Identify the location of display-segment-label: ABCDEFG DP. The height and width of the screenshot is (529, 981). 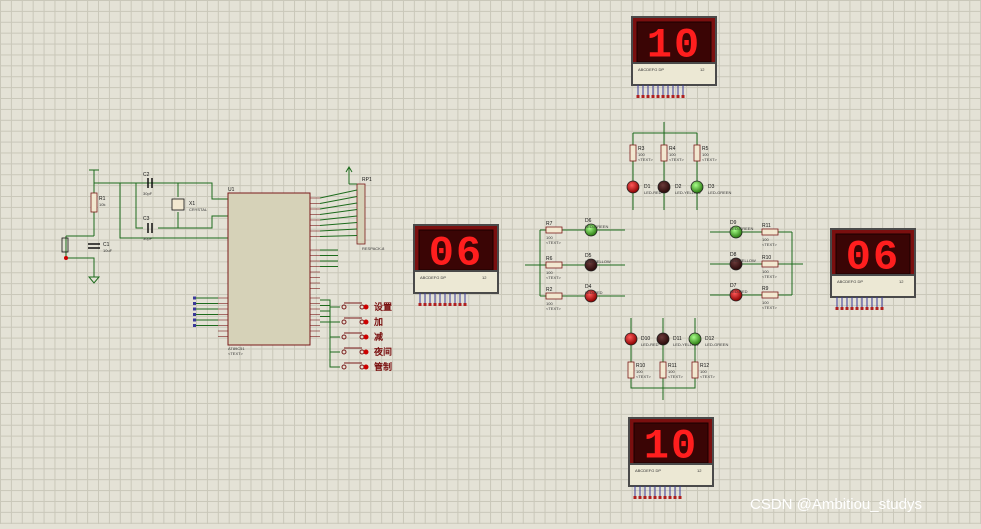
(651, 69).